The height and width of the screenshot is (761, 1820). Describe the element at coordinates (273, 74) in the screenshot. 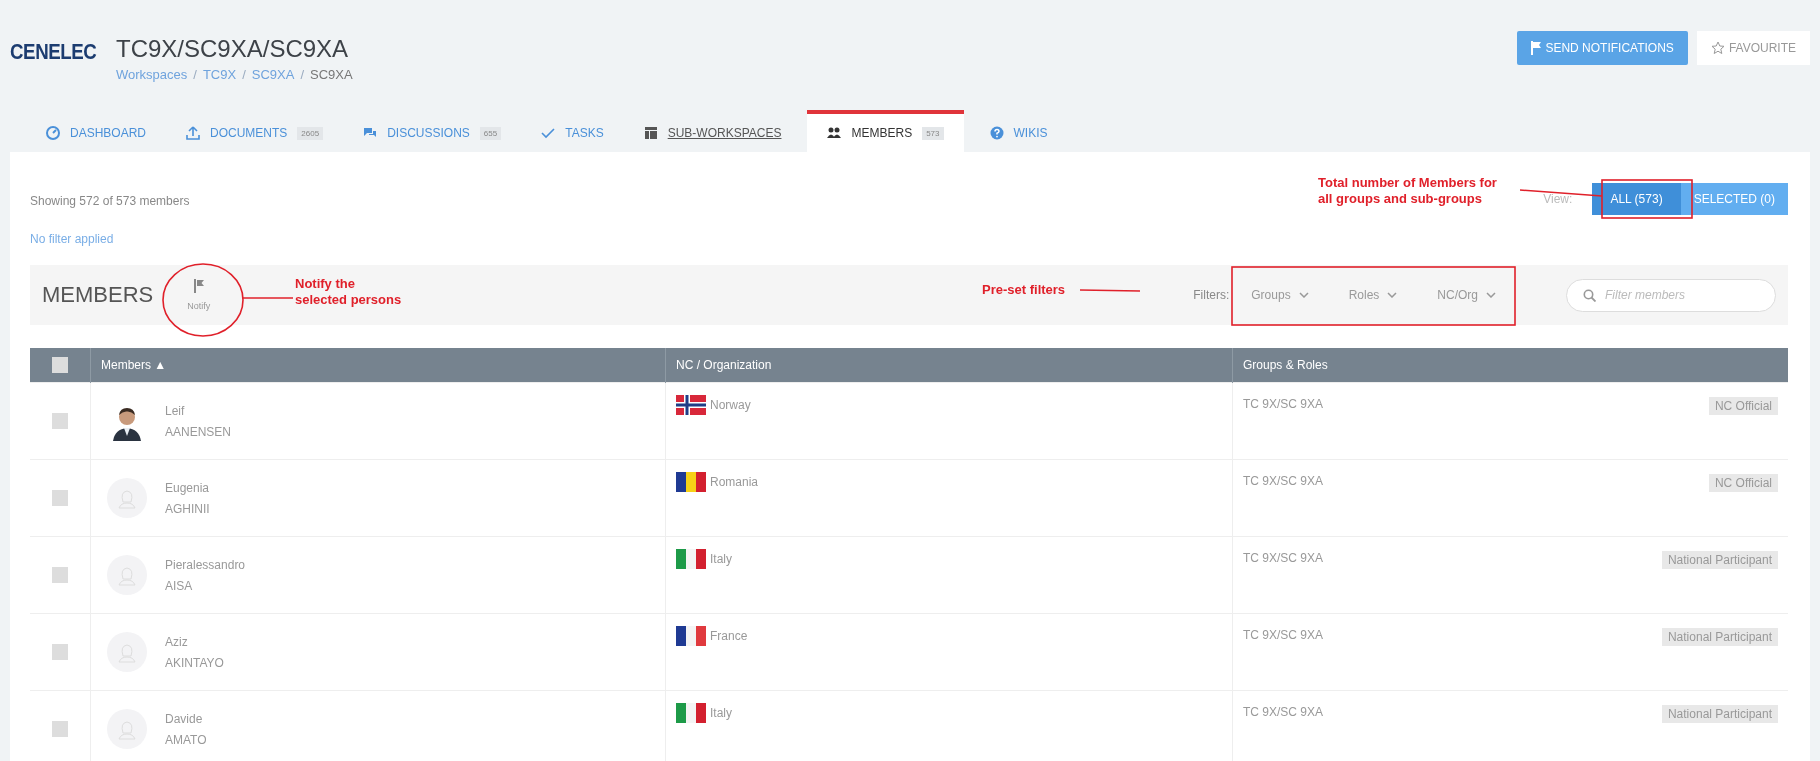

I see `breadcrumb-link: SC9XA` at that location.